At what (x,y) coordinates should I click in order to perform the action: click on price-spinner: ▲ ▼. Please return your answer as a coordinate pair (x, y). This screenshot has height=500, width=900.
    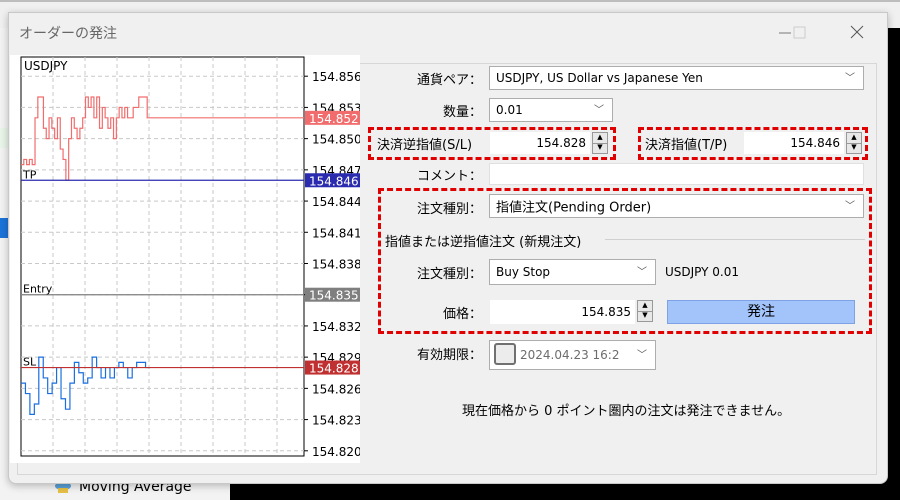
    Looking at the image, I should click on (645, 311).